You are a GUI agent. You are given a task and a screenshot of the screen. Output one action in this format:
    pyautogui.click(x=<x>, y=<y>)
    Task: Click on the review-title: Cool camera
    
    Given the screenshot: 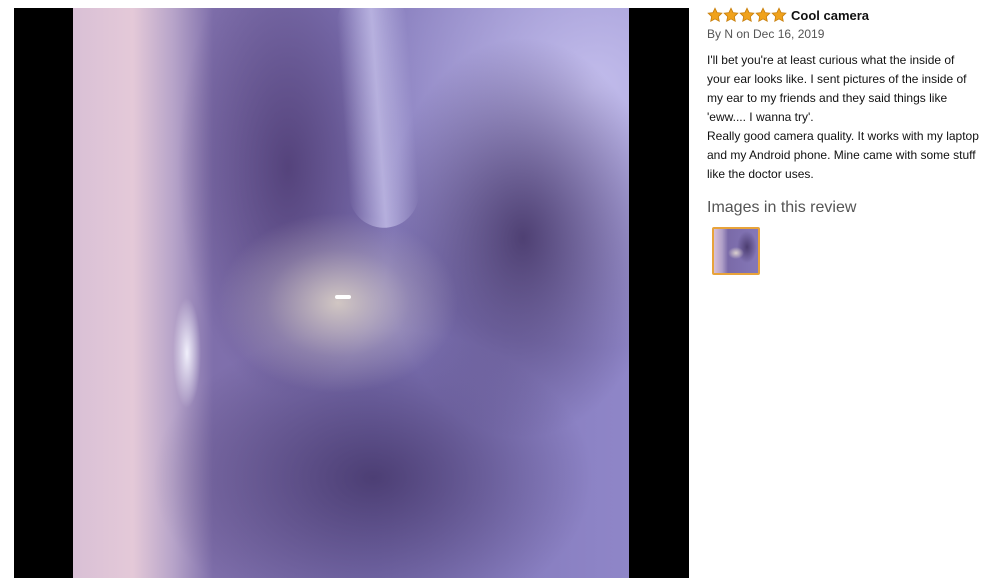 What is the action you would take?
    pyautogui.click(x=830, y=15)
    